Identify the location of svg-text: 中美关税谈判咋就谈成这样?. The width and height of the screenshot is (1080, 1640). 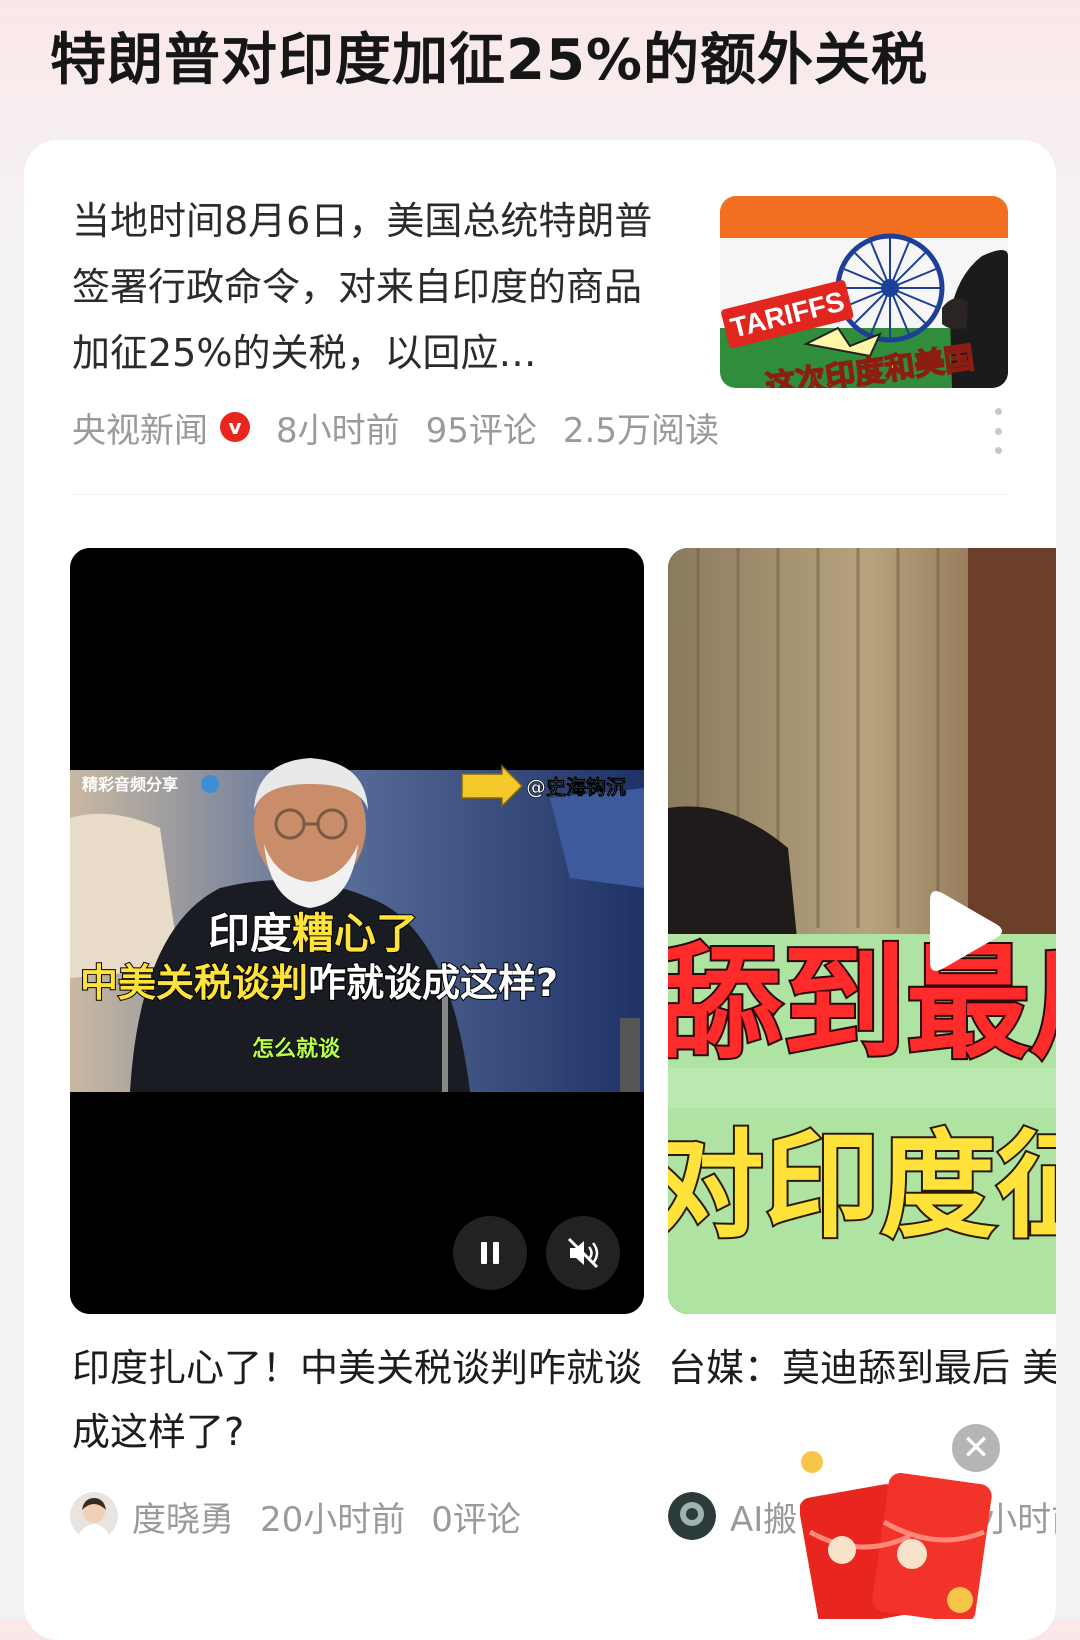
(319, 983).